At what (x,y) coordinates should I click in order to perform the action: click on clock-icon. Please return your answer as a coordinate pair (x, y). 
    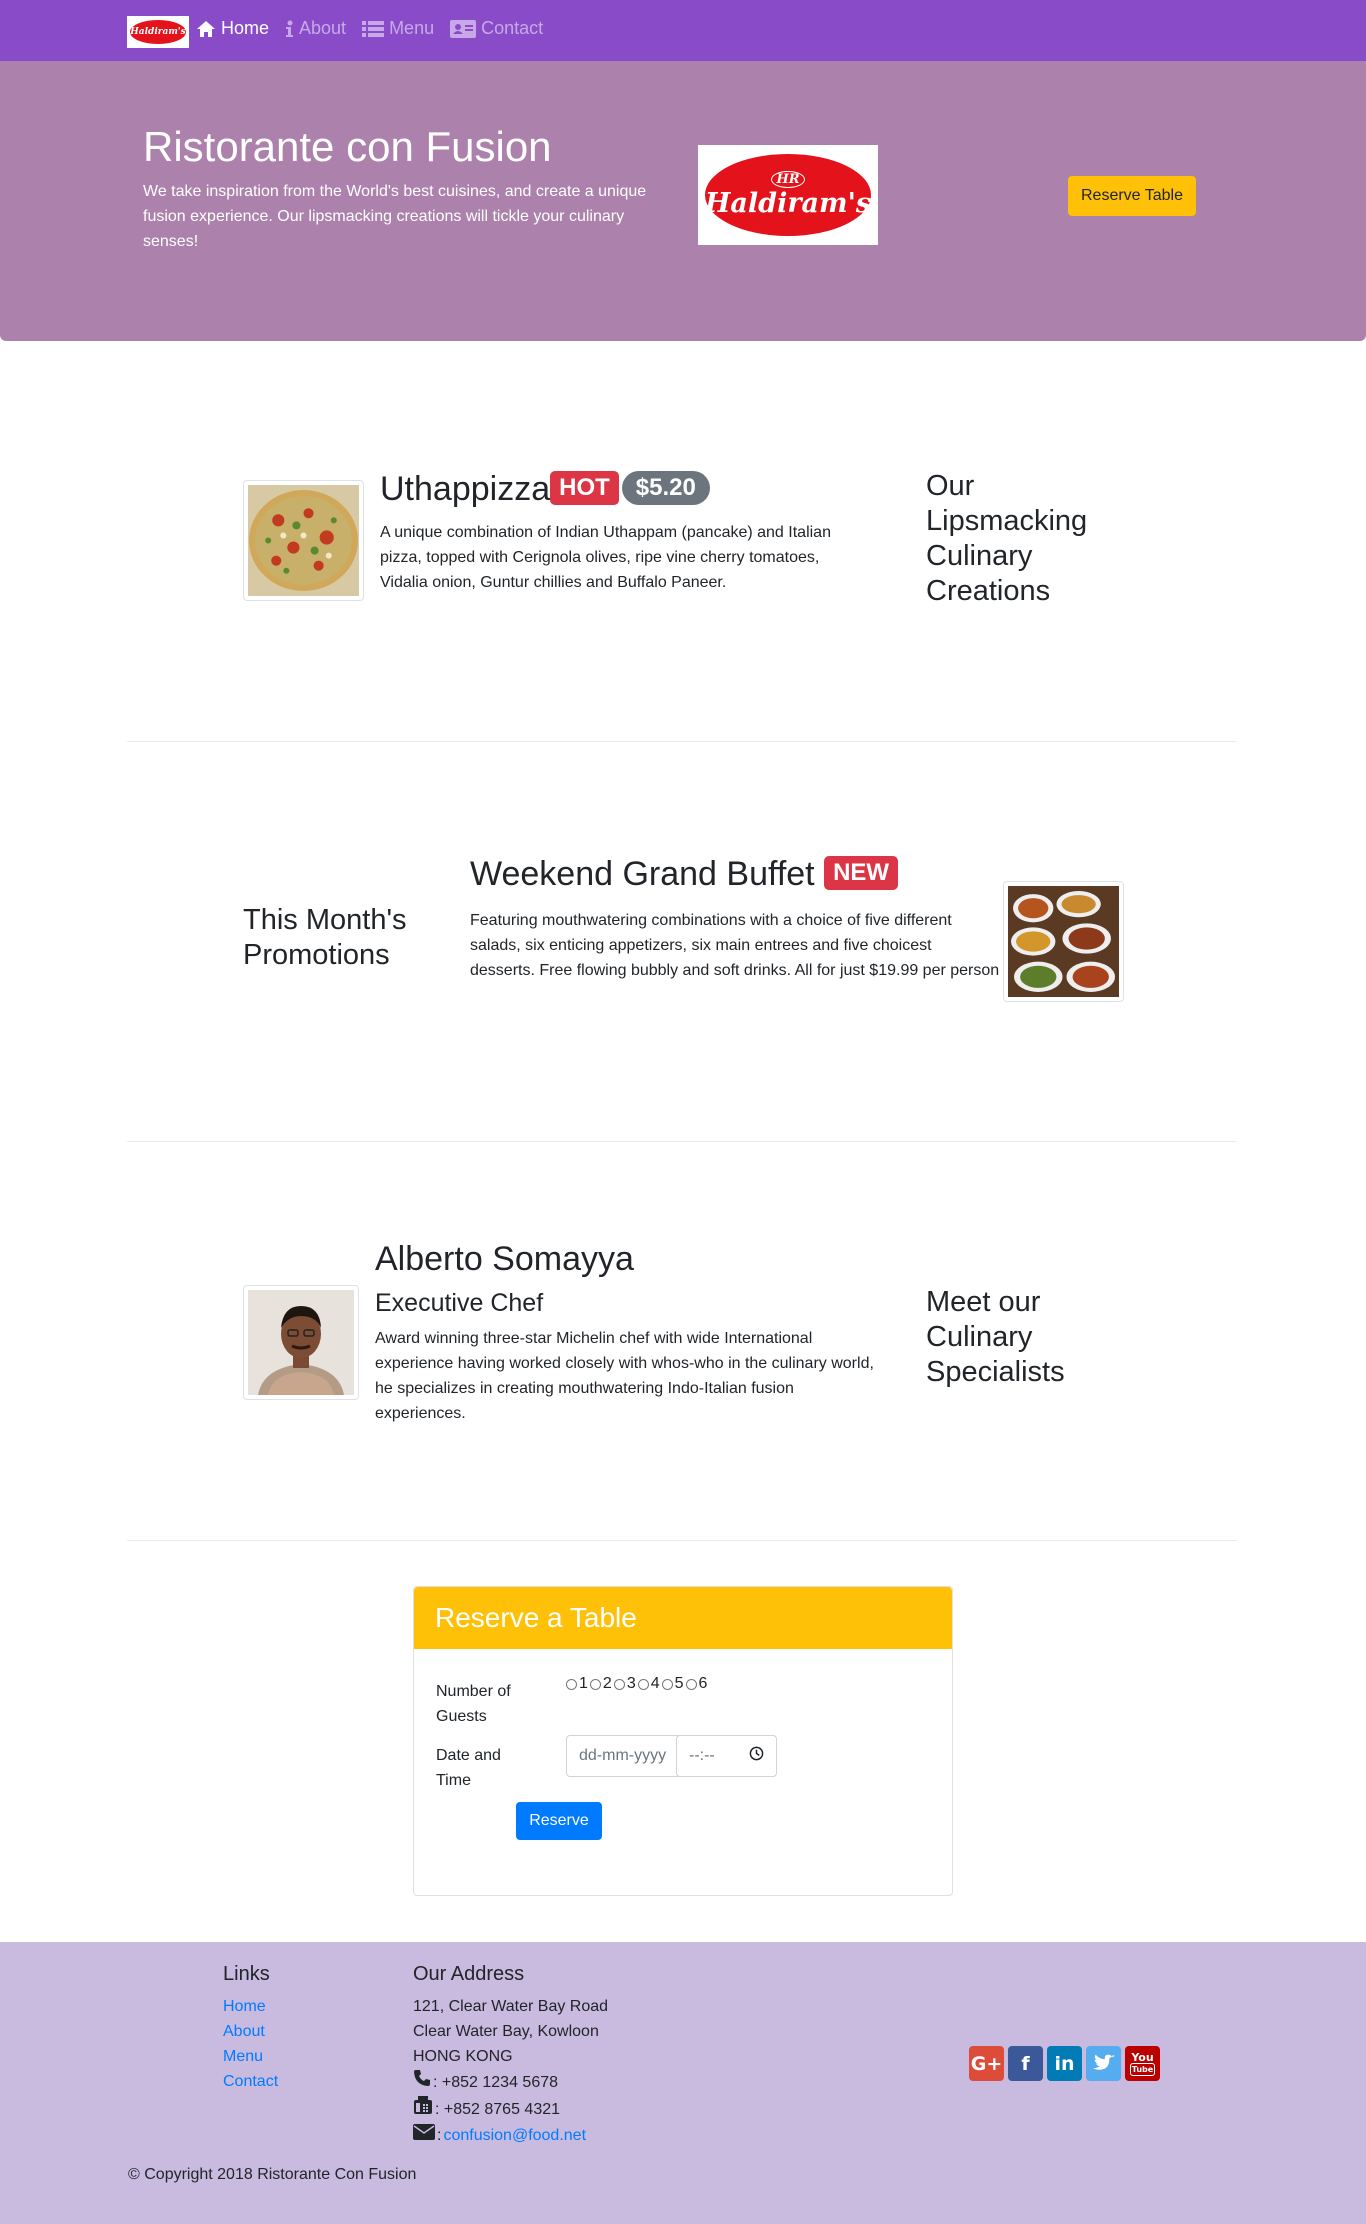
    Looking at the image, I should click on (756, 1756).